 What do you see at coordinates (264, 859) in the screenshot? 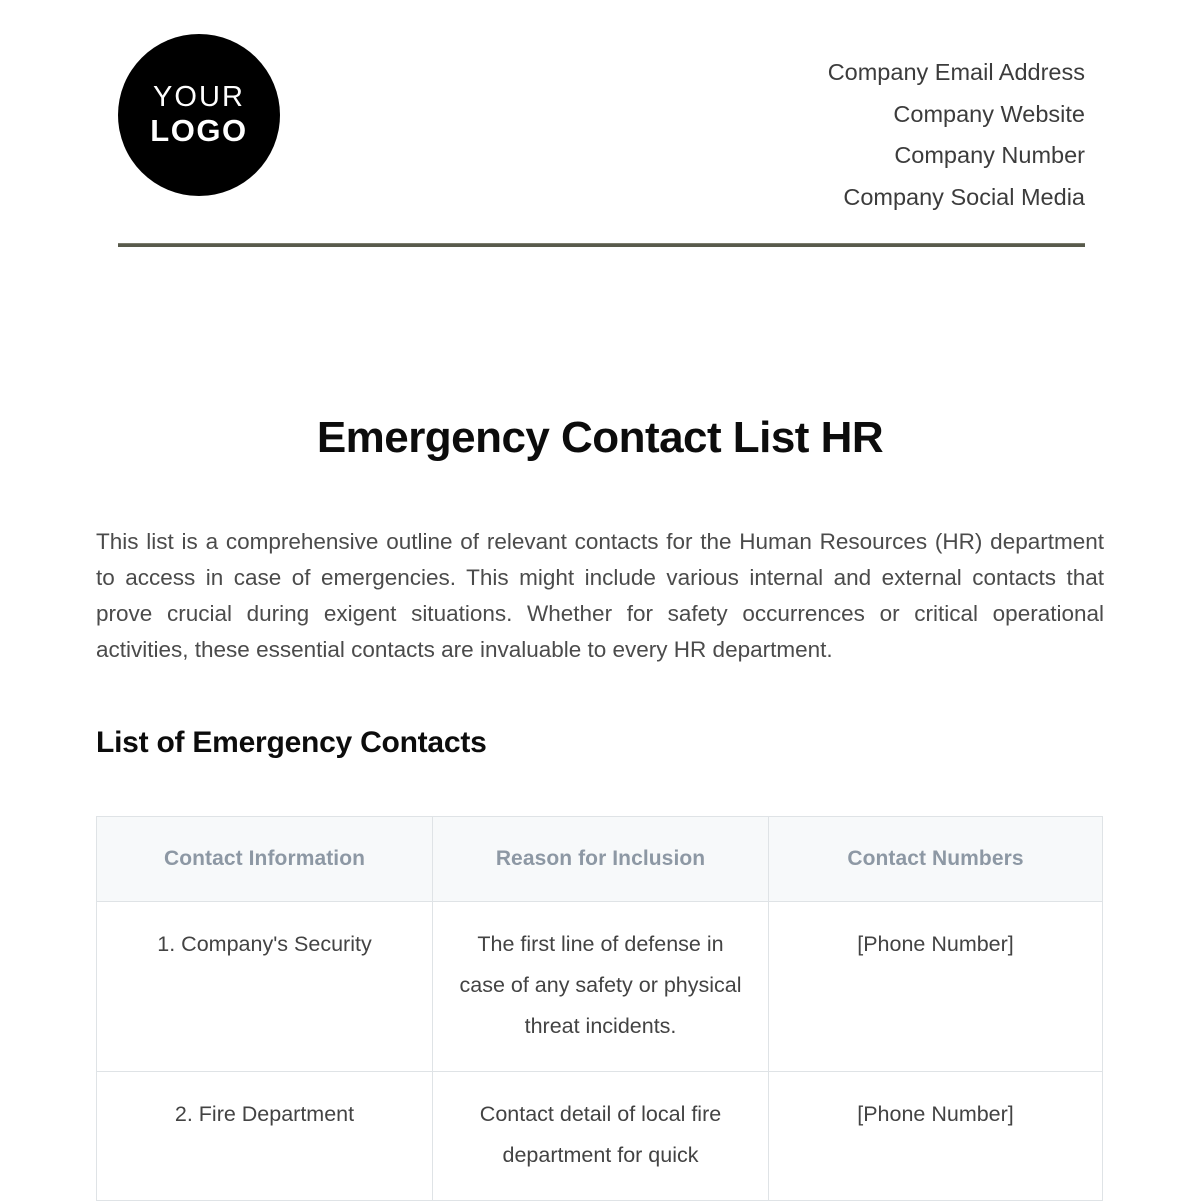
I see `column-header-contact-information: Contact Information` at bounding box center [264, 859].